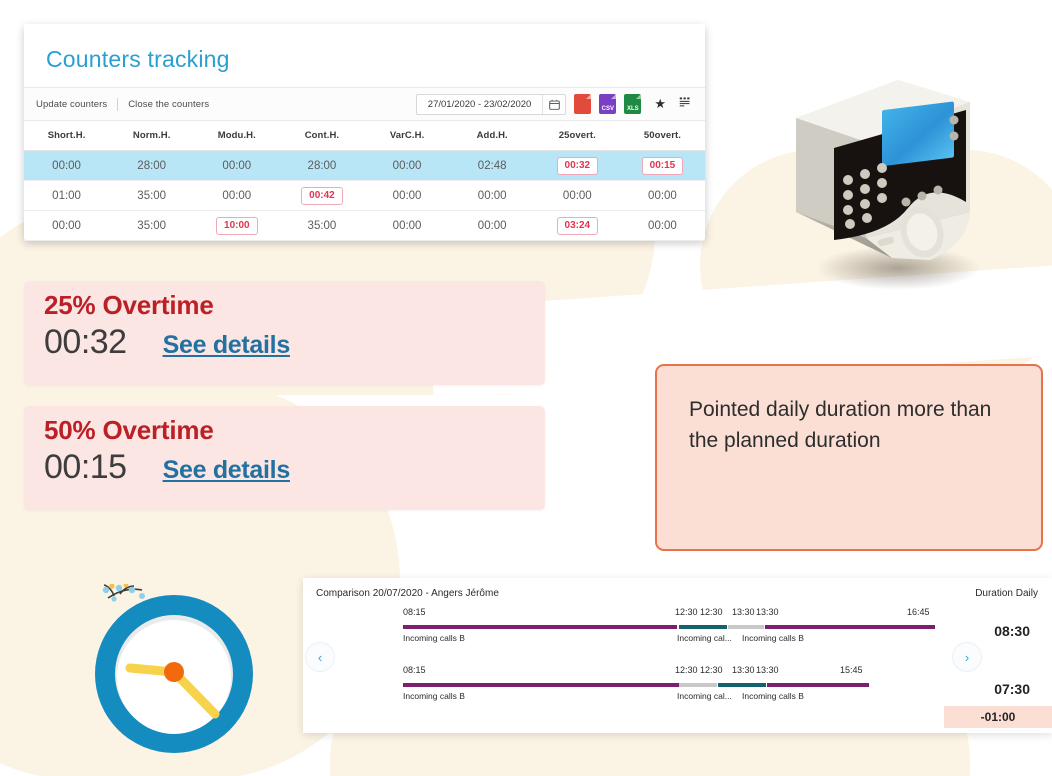  I want to click on table-row: 00:00 35:00 10:00 35:00 00:00 00:00 03:24 00:00, so click(364, 225).